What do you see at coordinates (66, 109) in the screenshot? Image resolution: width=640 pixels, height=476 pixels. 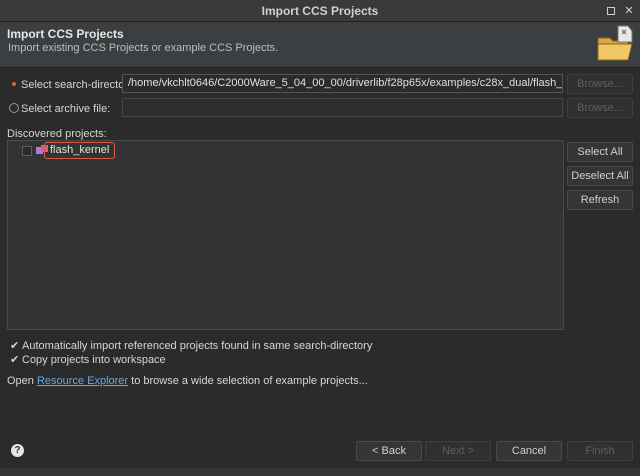 I see `archive-file-label: Select archive file:` at bounding box center [66, 109].